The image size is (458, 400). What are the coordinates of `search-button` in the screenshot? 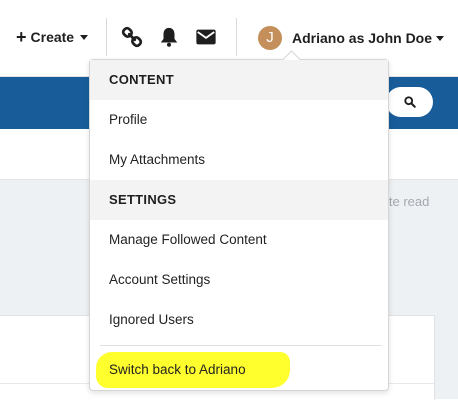 It's located at (409, 102).